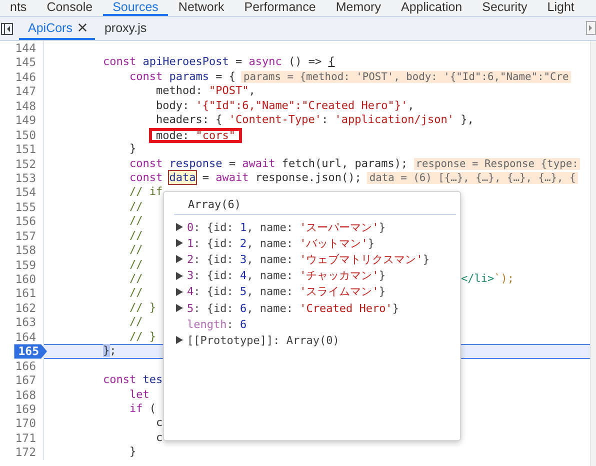 The height and width of the screenshot is (466, 596). I want to click on property-text: [[Prototype]]: Array(0), so click(263, 340).